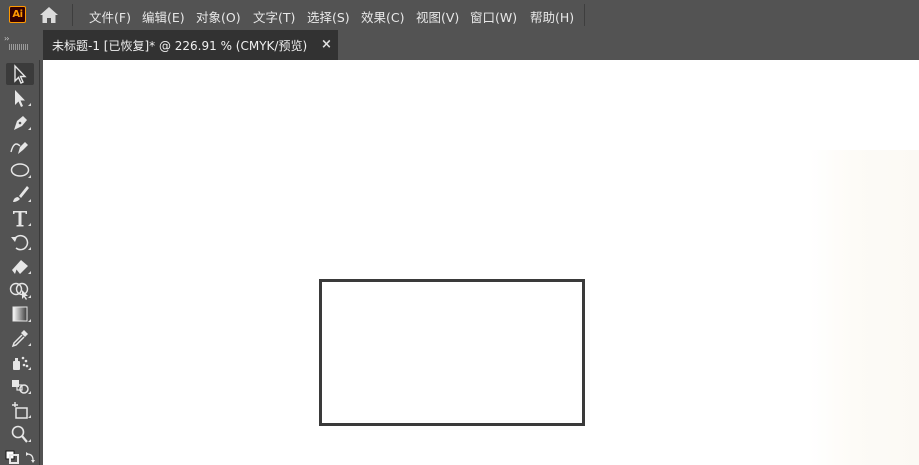 This screenshot has width=919, height=465. I want to click on paintbrush-tool, so click(20, 194).